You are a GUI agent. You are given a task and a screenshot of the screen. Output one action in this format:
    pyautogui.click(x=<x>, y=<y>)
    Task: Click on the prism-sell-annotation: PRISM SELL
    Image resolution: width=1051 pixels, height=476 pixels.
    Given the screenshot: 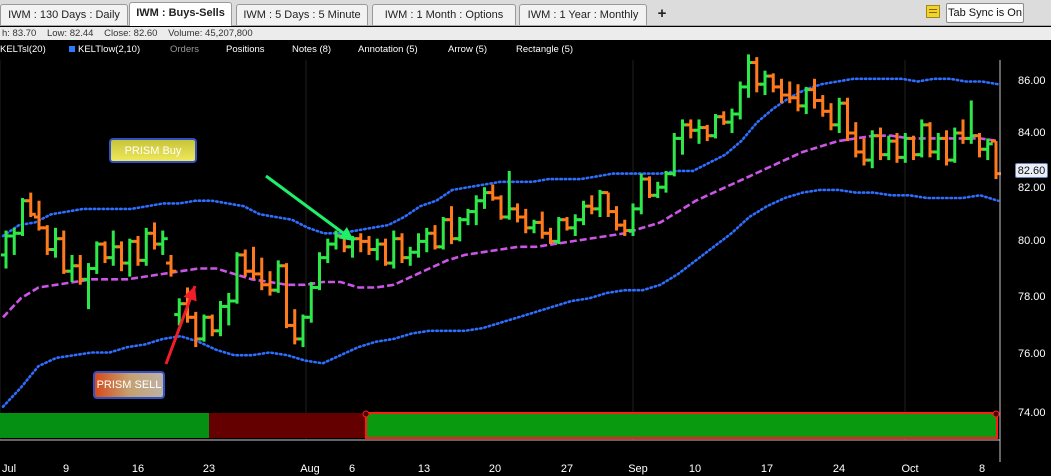 What is the action you would take?
    pyautogui.click(x=129, y=385)
    